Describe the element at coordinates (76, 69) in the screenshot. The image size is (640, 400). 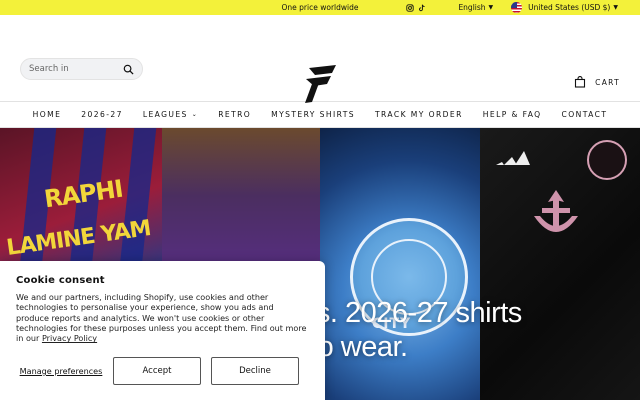
I see `search-input` at that location.